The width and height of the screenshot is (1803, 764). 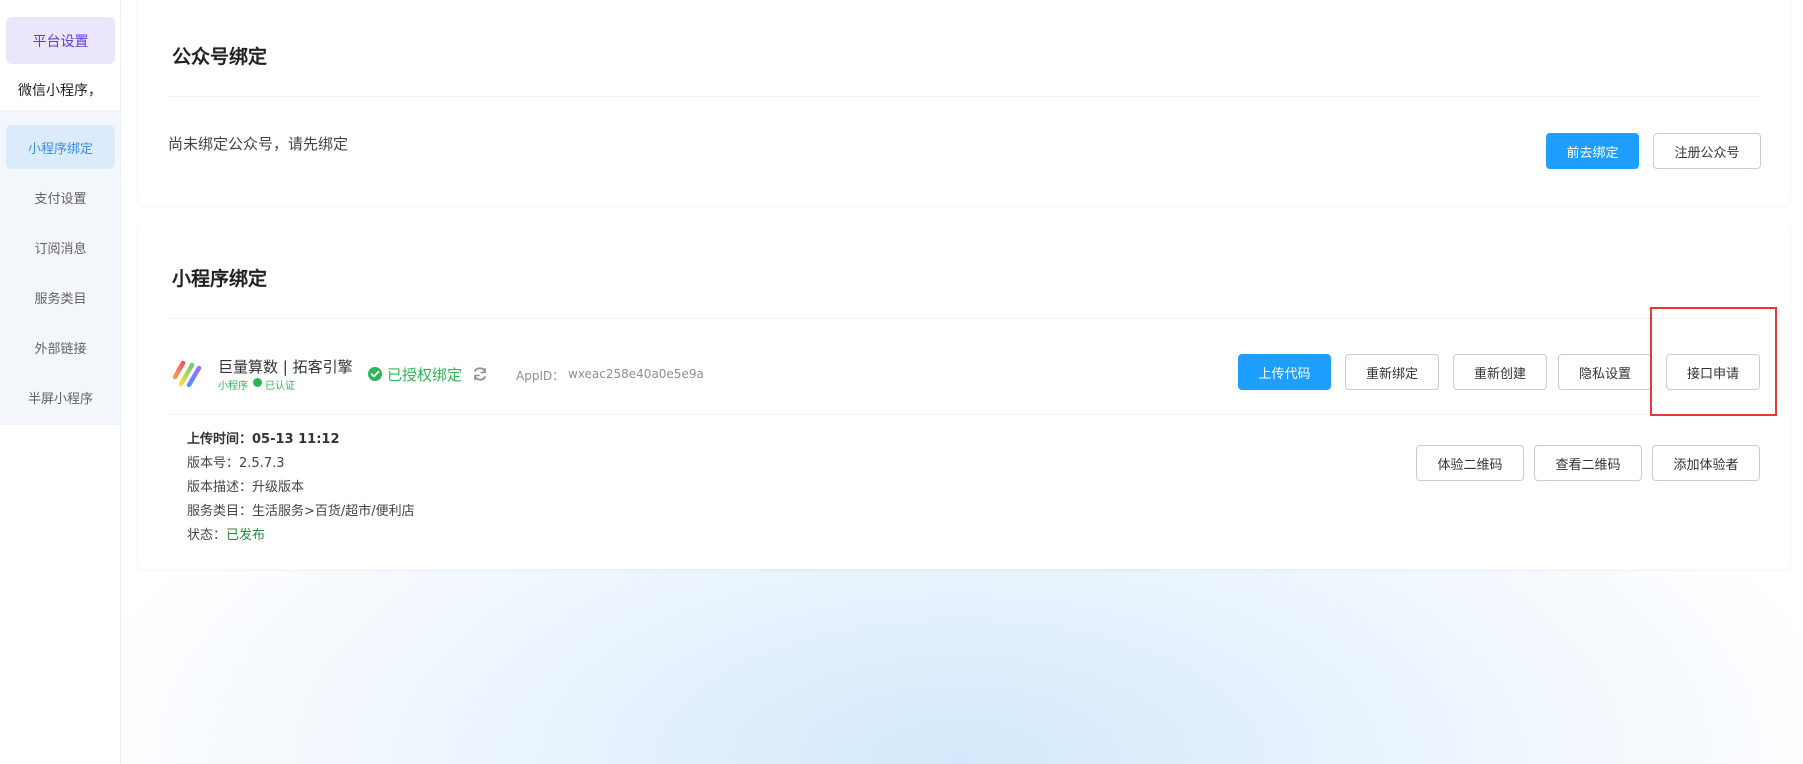 I want to click on app-name: 巨量算数 | 拓客引擎, so click(x=285, y=367).